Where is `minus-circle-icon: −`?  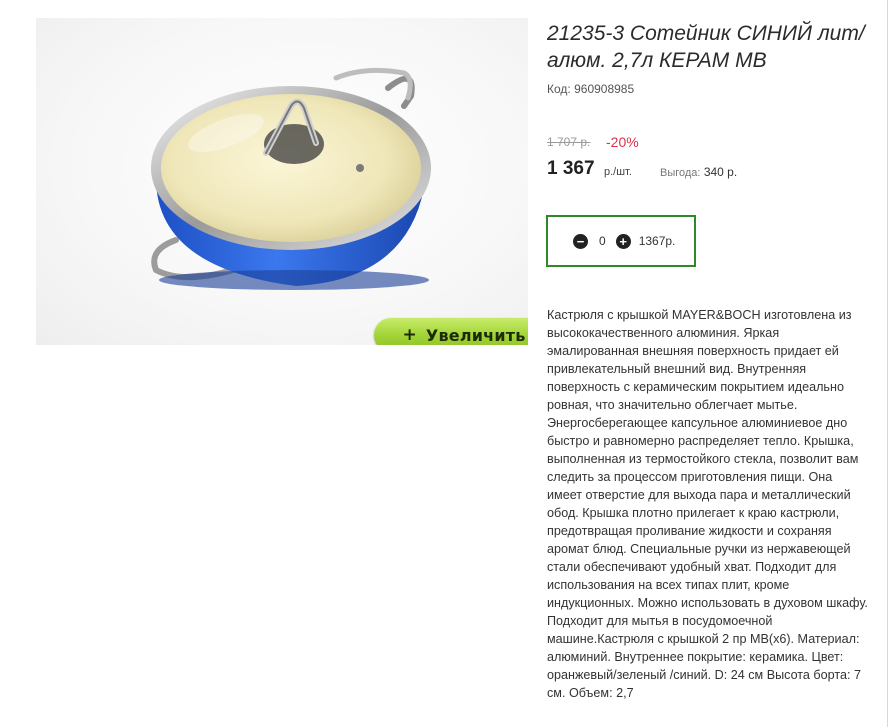 minus-circle-icon: − is located at coordinates (580, 241).